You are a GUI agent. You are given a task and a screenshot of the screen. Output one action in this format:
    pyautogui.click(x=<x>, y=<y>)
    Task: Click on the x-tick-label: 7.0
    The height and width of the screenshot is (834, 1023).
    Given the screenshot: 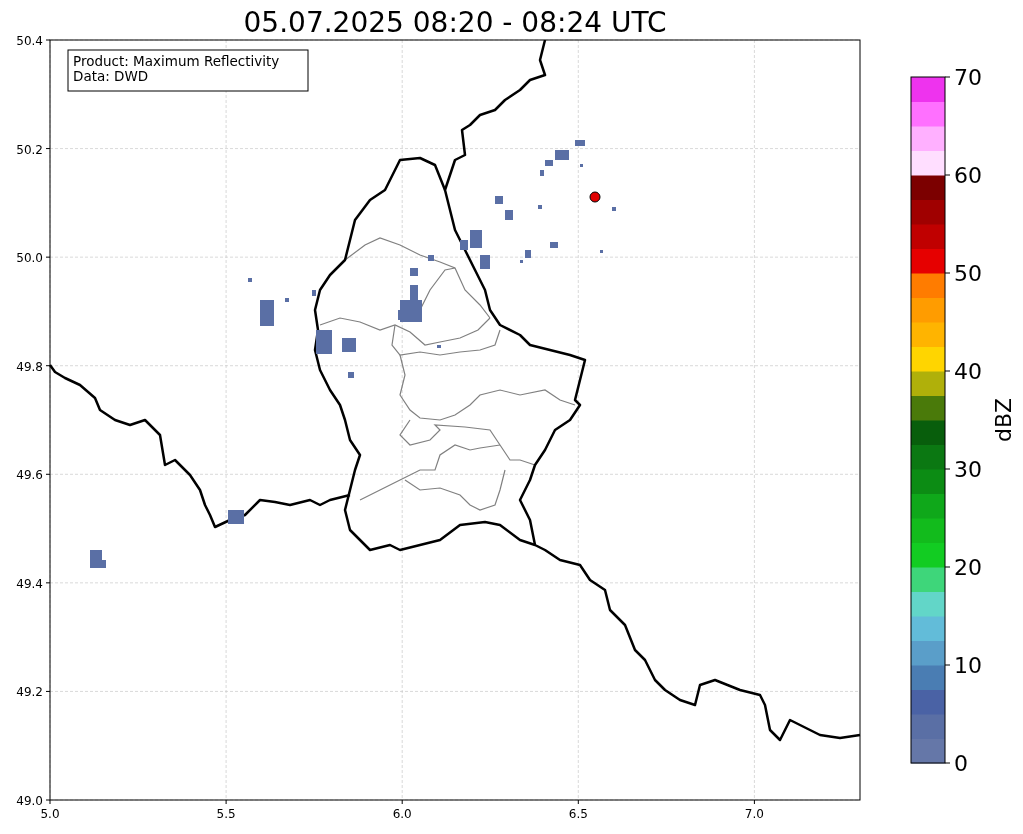 What is the action you would take?
    pyautogui.click(x=754, y=814)
    